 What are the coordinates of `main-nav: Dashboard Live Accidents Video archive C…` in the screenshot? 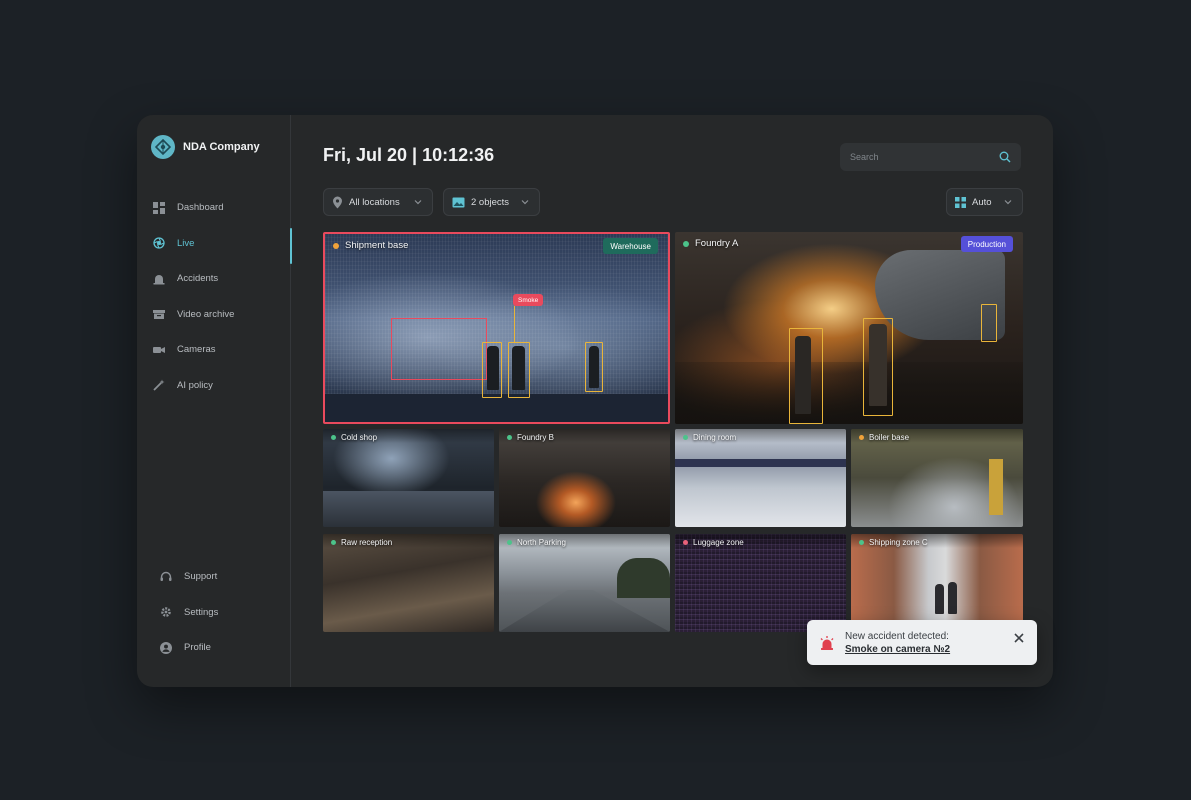 It's located at (214, 297).